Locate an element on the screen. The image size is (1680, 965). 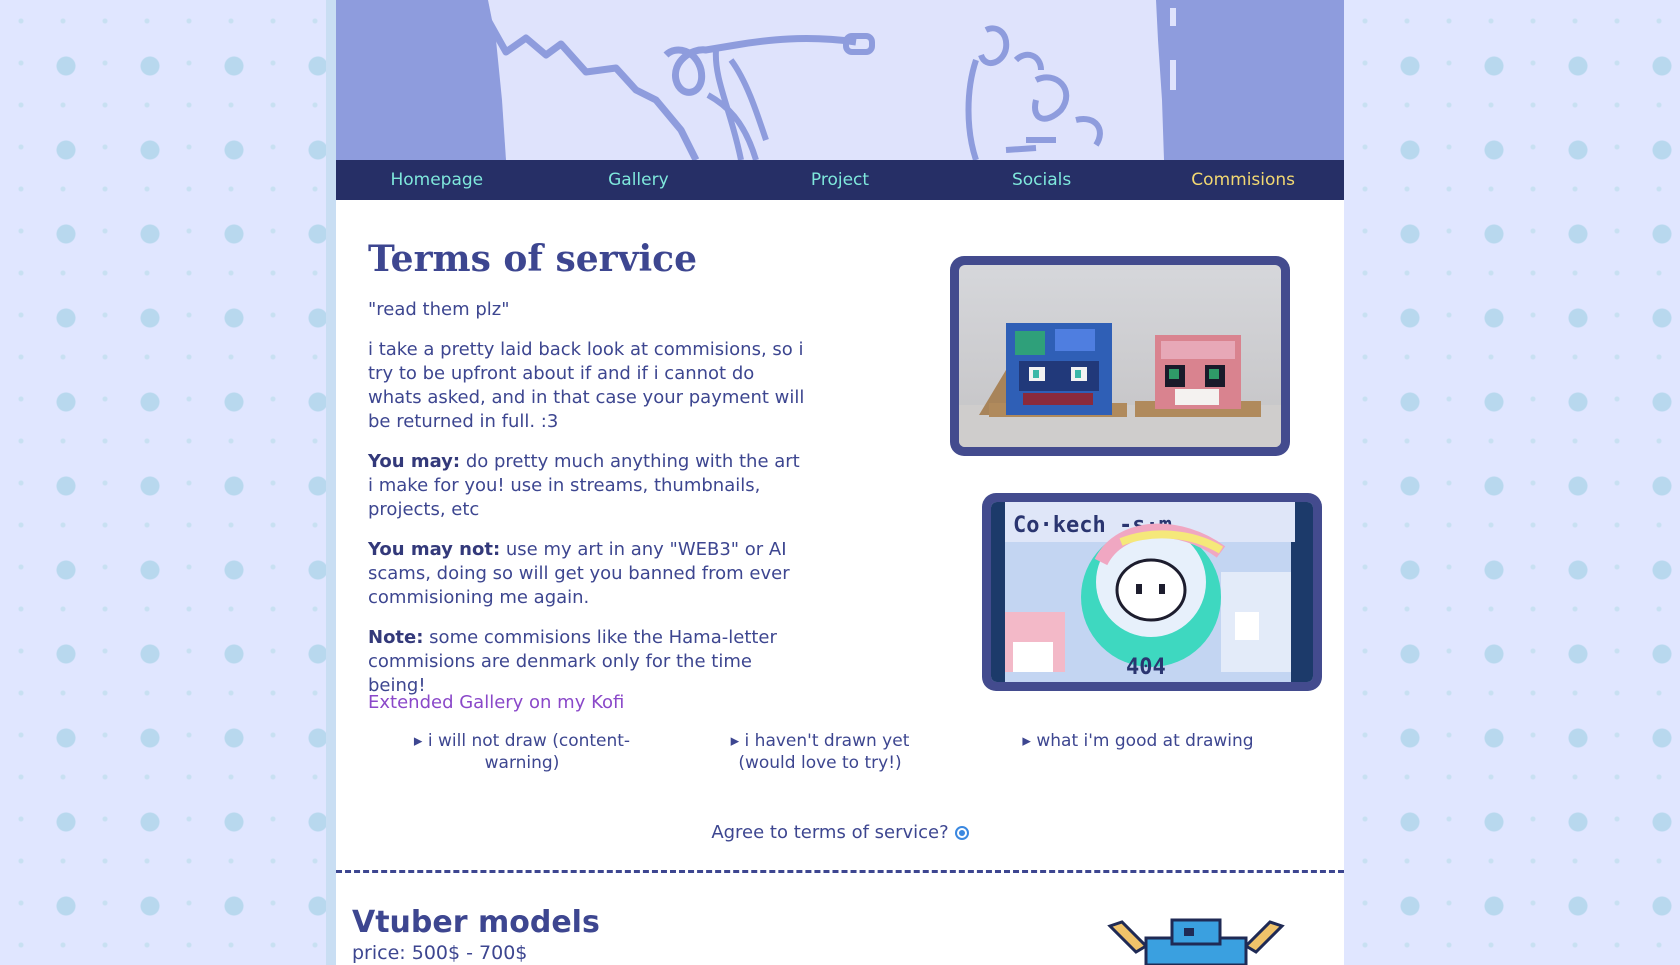
kofi-gallery-link: Extended Gallery on my Kofi is located at coordinates (496, 702).